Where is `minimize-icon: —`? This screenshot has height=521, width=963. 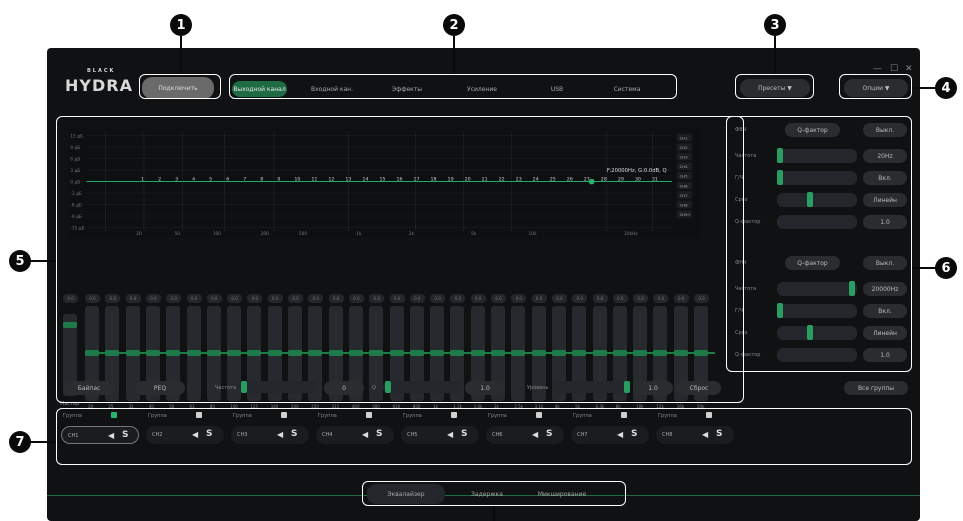 minimize-icon: — is located at coordinates (877, 69).